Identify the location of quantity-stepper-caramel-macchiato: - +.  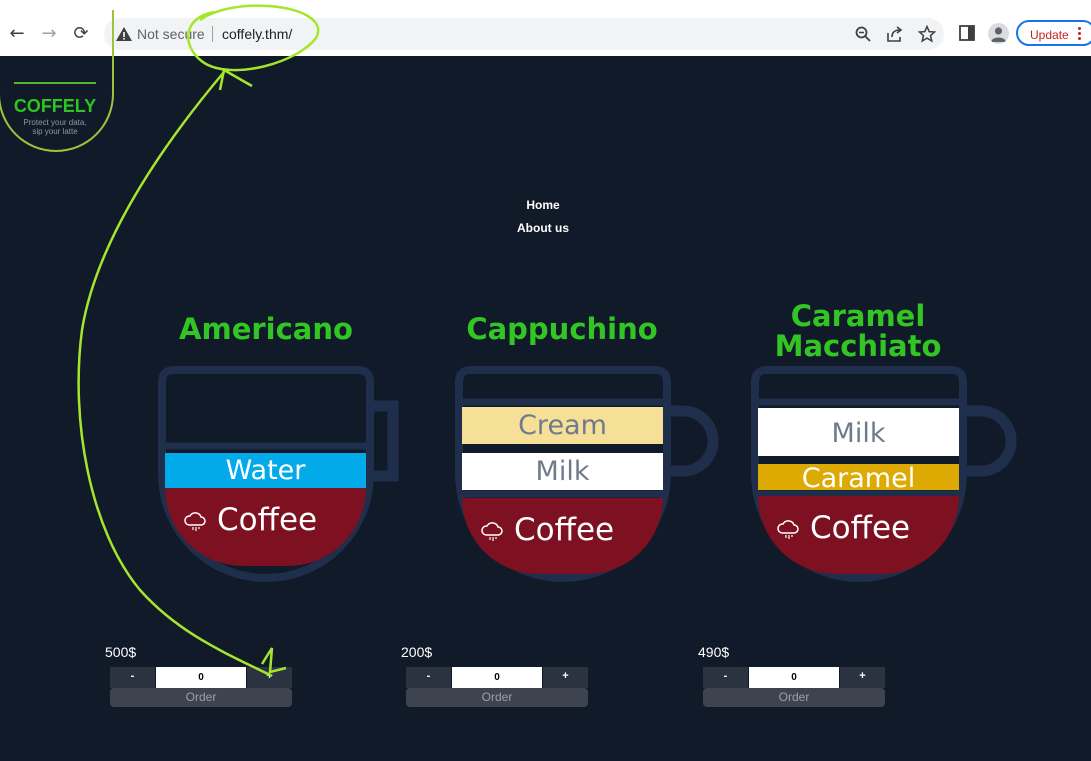
(794, 677).